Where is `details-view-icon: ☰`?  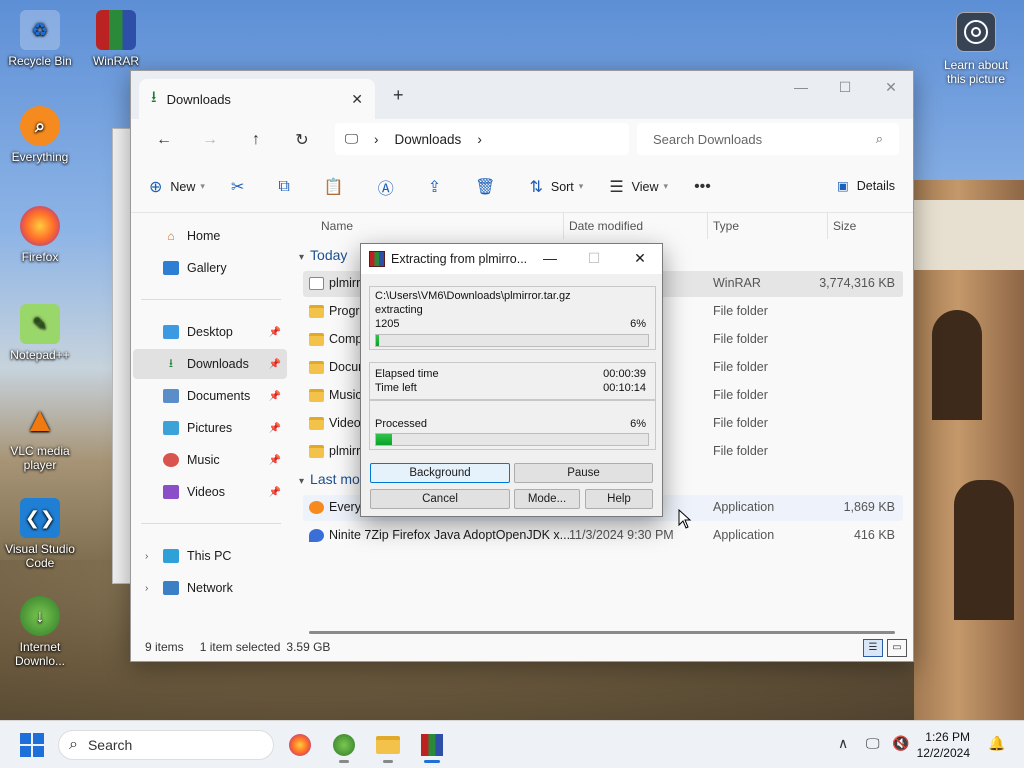
details-view-icon: ☰ is located at coordinates (873, 648).